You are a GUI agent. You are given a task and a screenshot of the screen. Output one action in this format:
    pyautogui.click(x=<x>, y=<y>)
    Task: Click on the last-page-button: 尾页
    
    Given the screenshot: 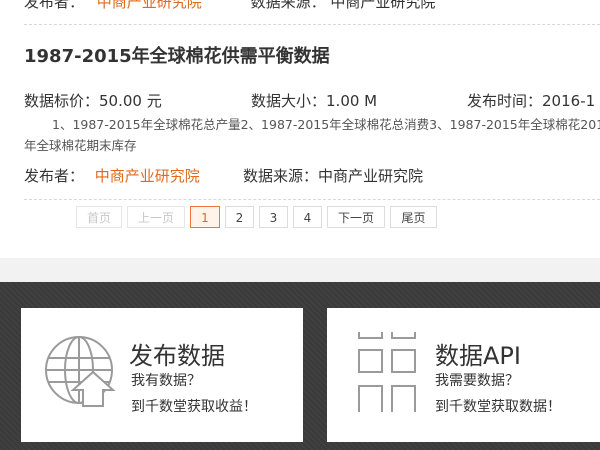 What is the action you would take?
    pyautogui.click(x=413, y=217)
    